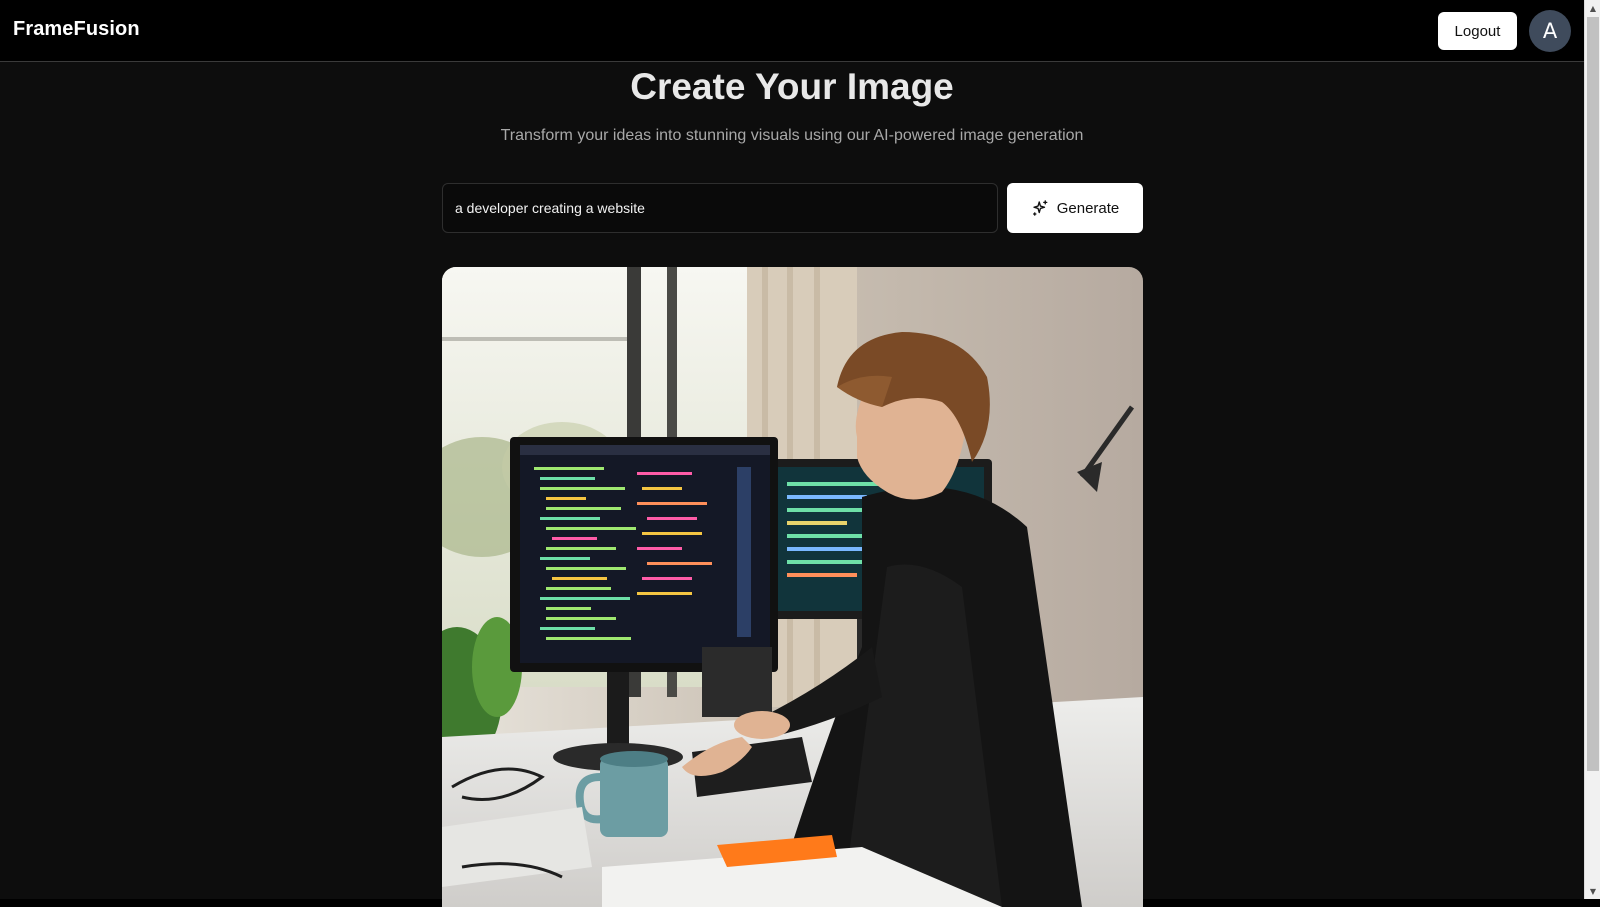 The width and height of the screenshot is (1600, 907). Describe the element at coordinates (1592, 8) in the screenshot. I see `scroll-up-arrow-icon: ▲` at that location.